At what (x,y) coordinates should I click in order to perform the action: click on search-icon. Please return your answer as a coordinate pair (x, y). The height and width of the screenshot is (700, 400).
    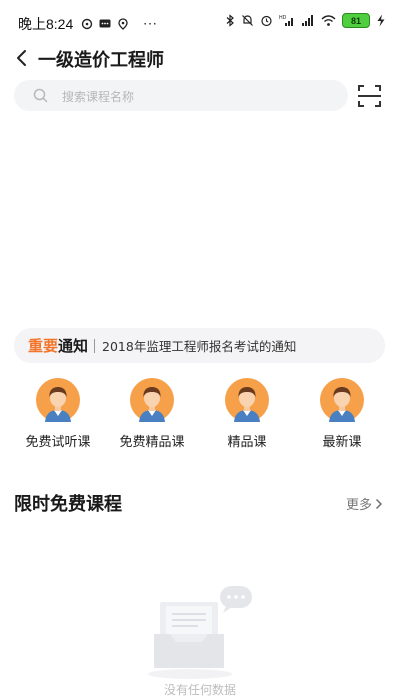
    Looking at the image, I should click on (40, 95).